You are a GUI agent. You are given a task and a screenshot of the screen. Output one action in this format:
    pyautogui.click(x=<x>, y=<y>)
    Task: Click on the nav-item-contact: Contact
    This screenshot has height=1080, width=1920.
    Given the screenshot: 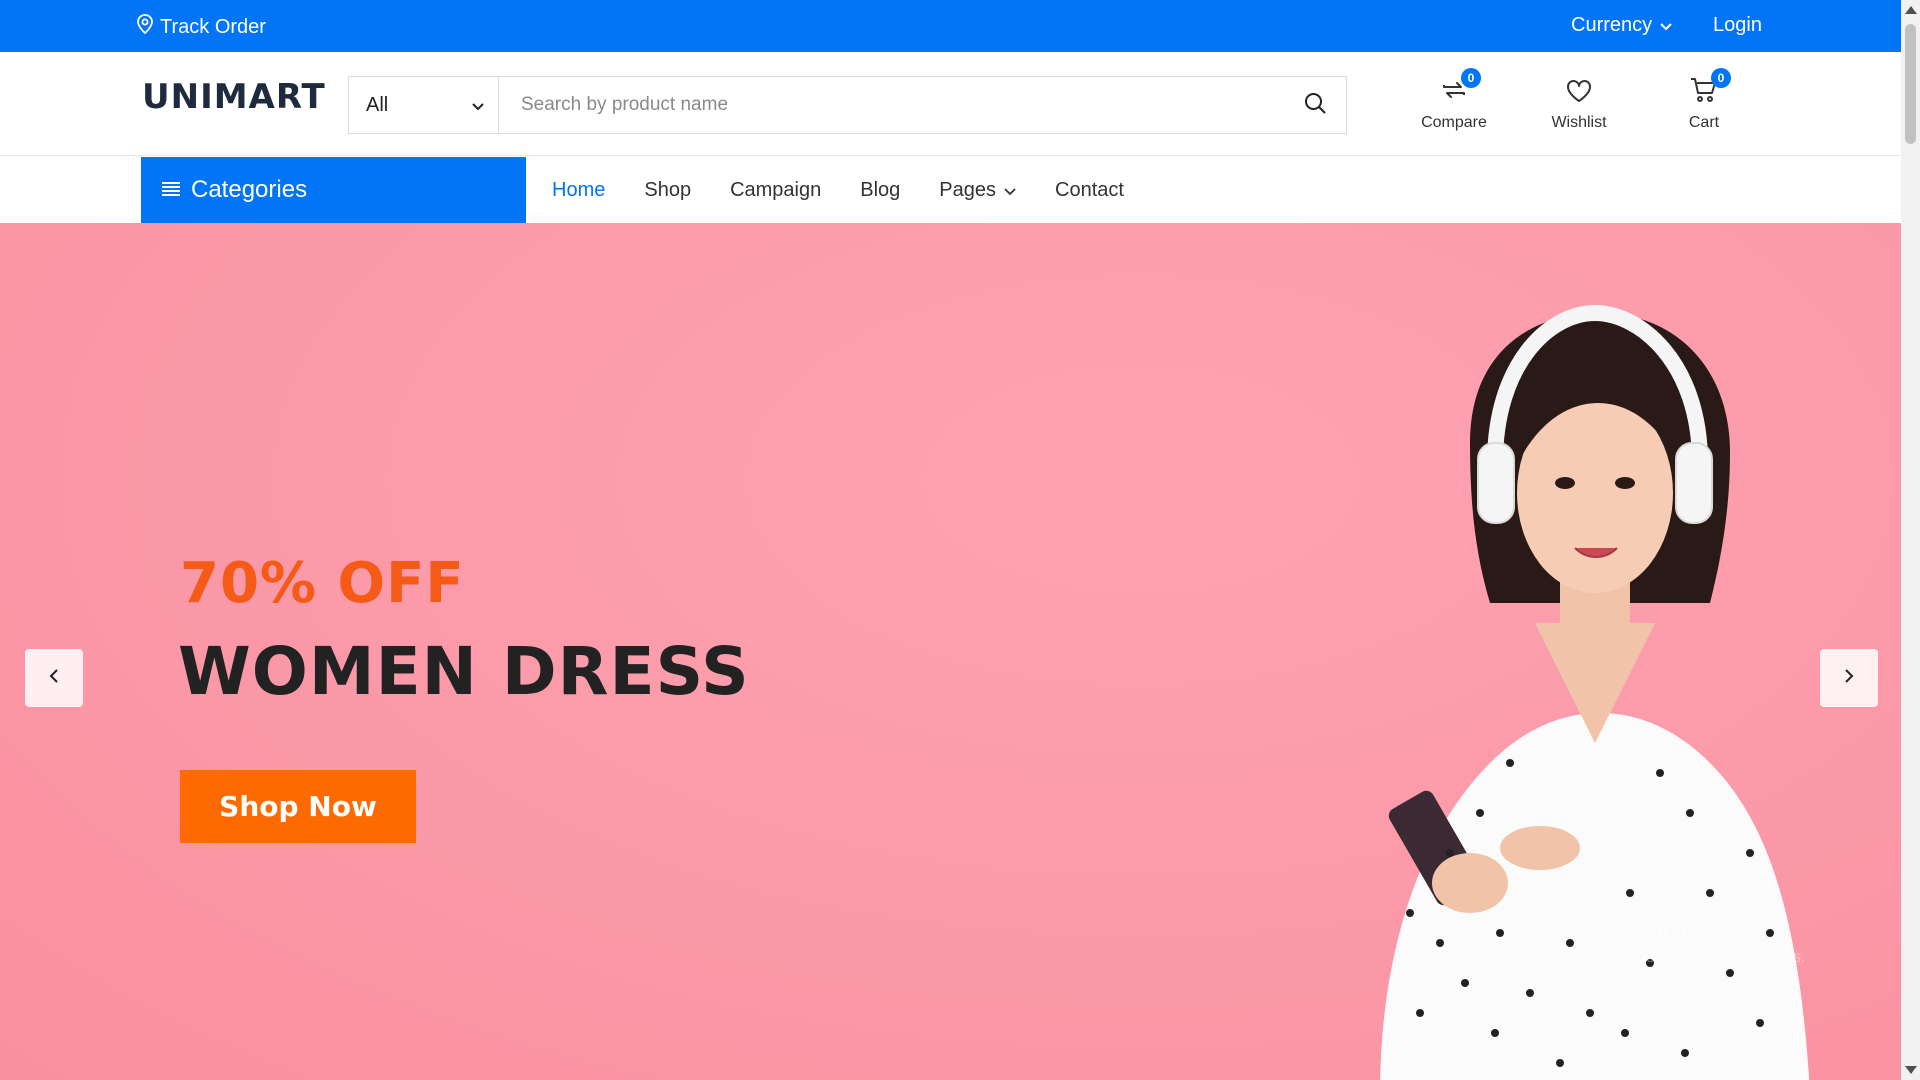 What is the action you would take?
    pyautogui.click(x=1089, y=190)
    